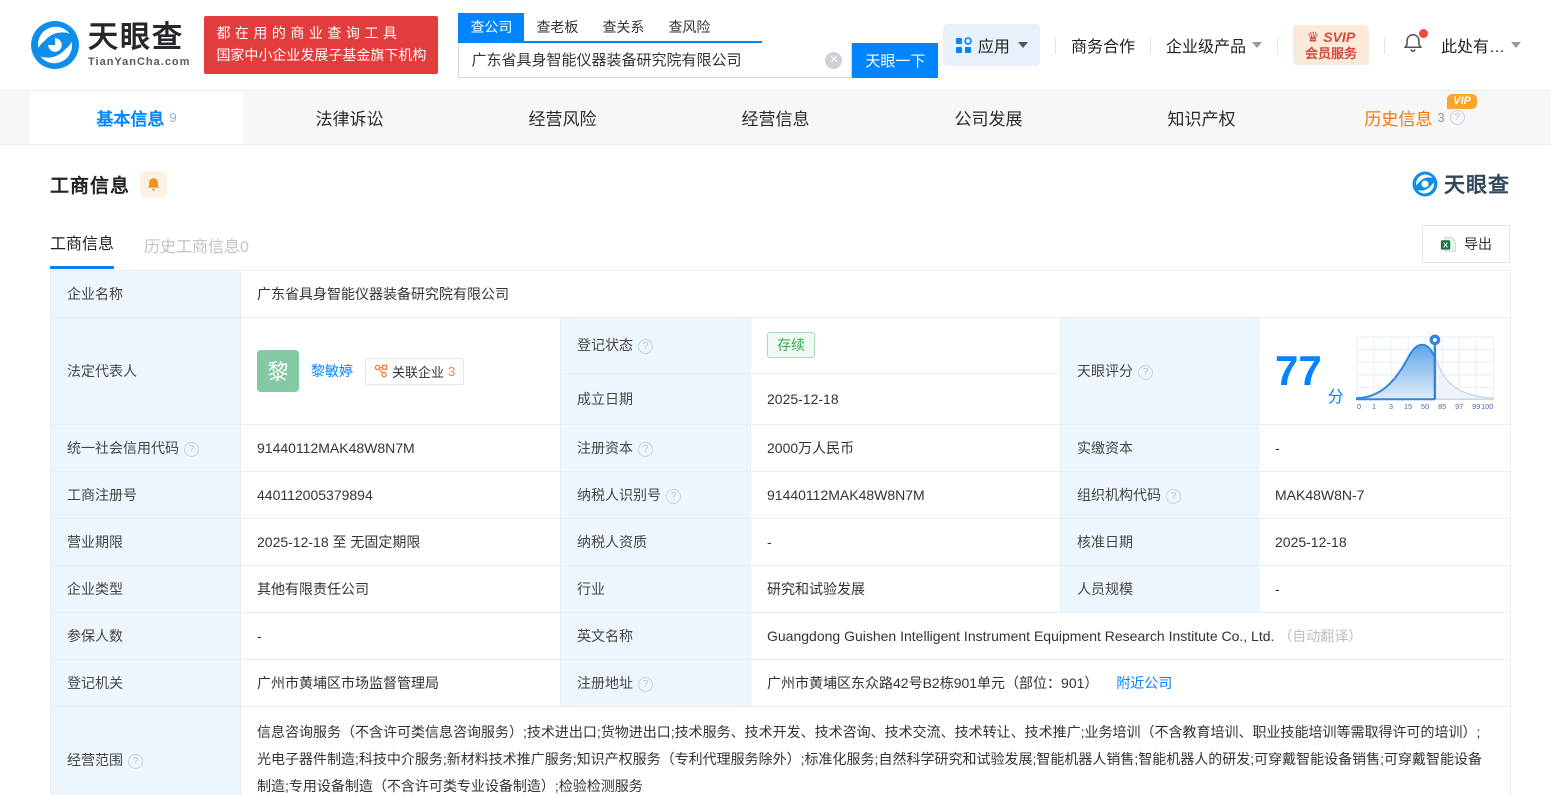 Image resolution: width=1551 pixels, height=795 pixels. I want to click on search-button: 天眼一下, so click(895, 60).